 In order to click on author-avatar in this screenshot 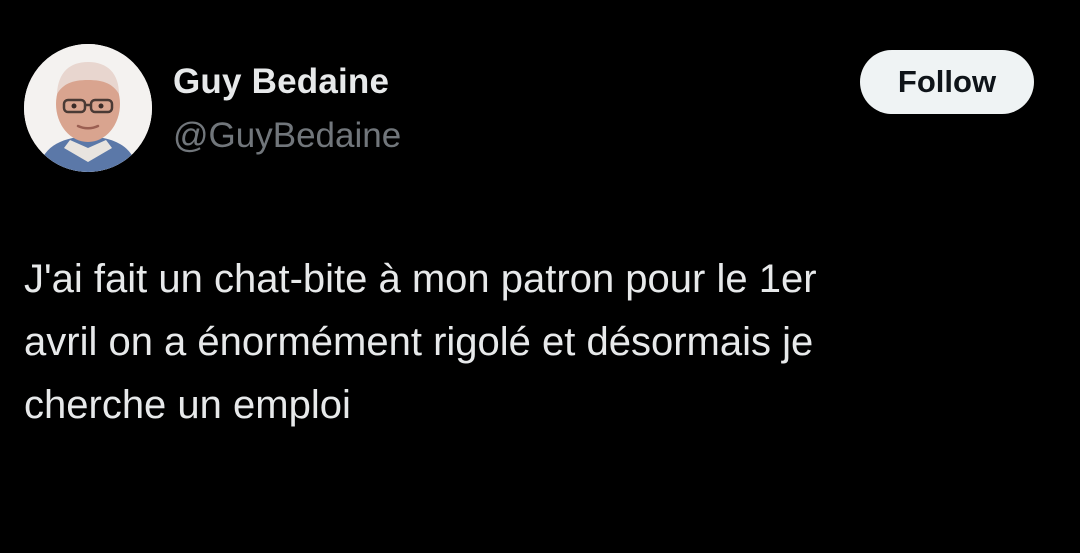, I will do `click(88, 108)`.